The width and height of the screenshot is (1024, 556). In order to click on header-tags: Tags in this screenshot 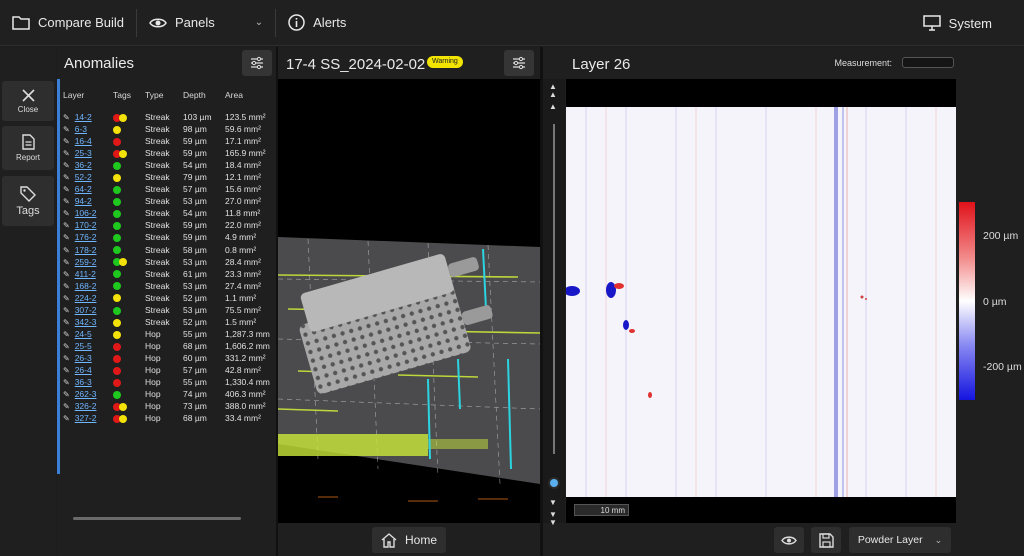, I will do `click(127, 95)`.